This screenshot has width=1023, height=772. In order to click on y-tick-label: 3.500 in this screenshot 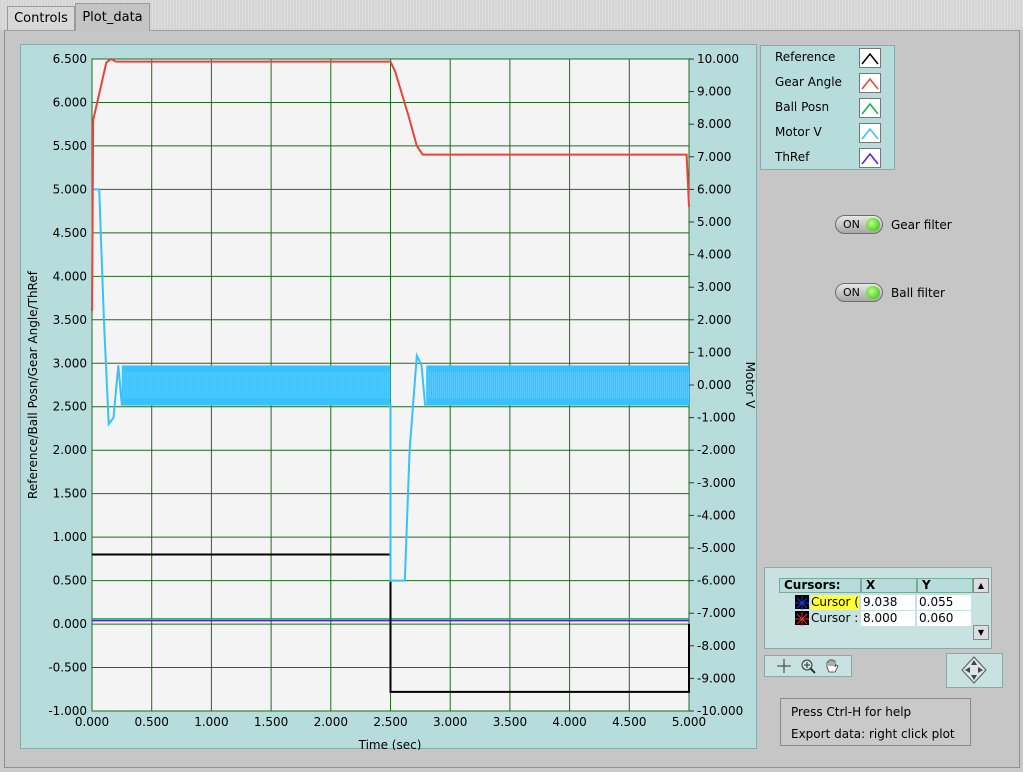, I will do `click(70, 320)`.